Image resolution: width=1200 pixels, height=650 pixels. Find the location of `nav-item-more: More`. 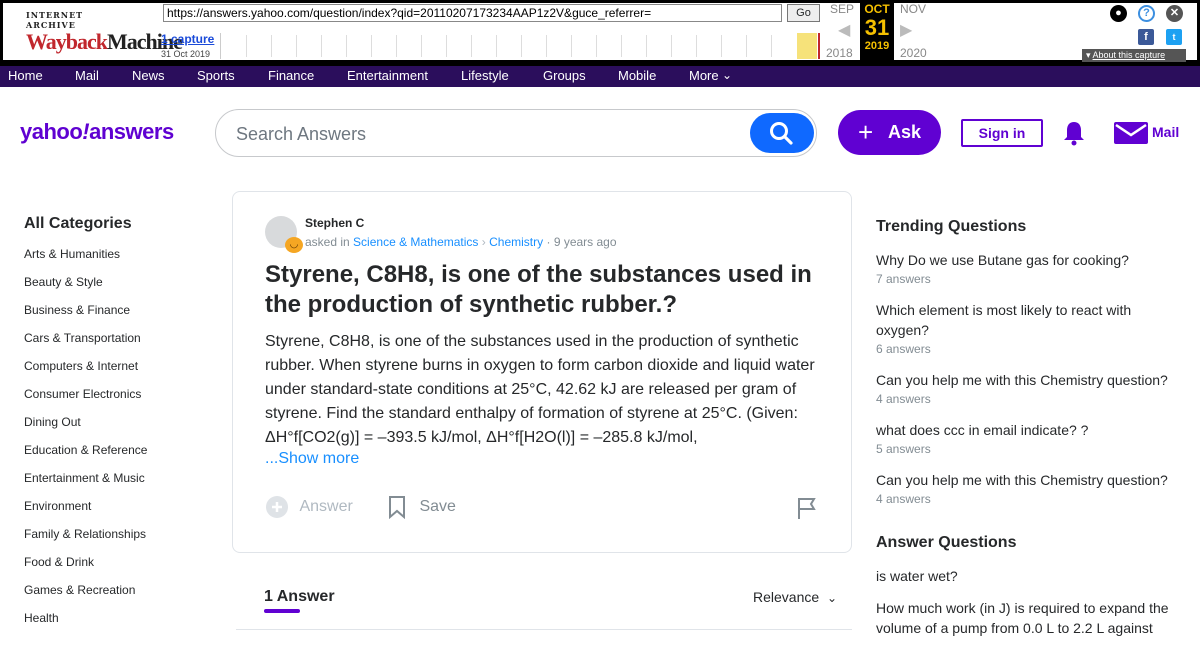

nav-item-more: More is located at coordinates (704, 75).